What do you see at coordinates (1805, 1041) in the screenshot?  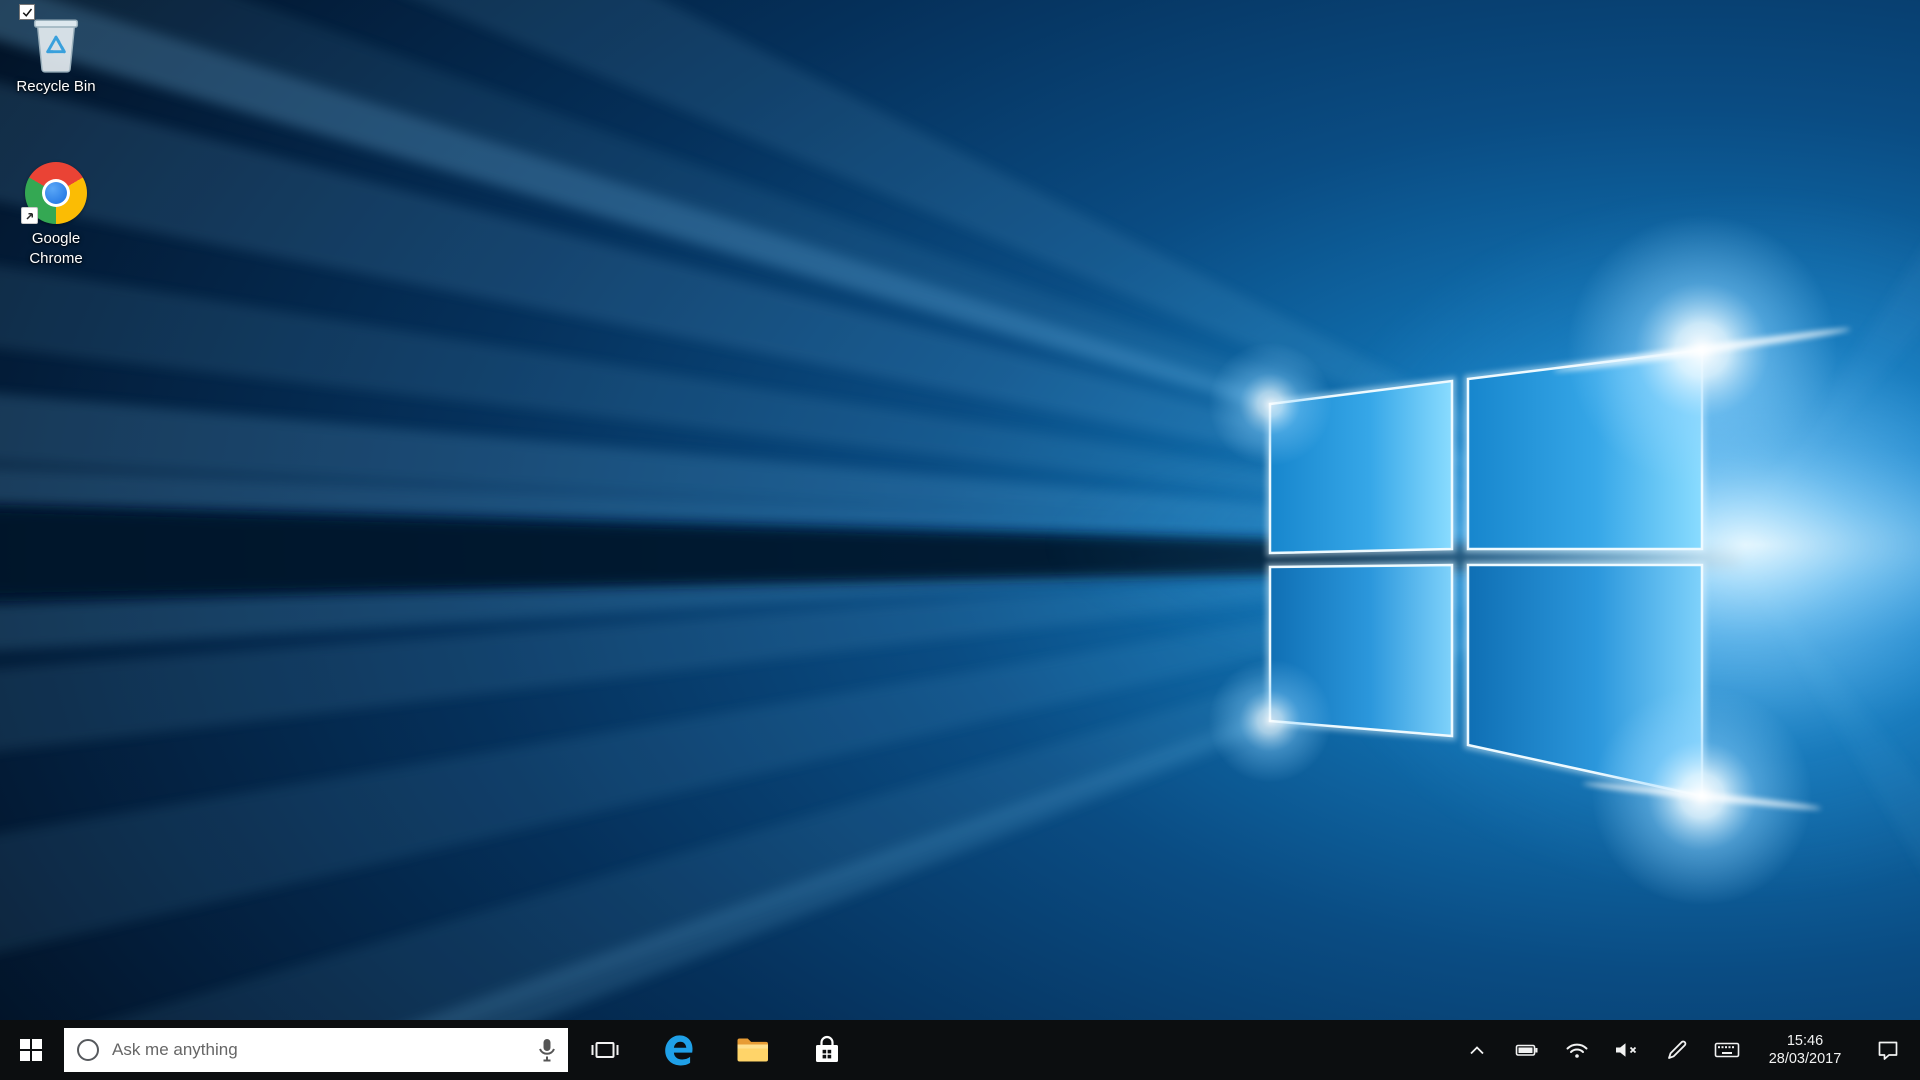 I see `clock-time: 15:46` at bounding box center [1805, 1041].